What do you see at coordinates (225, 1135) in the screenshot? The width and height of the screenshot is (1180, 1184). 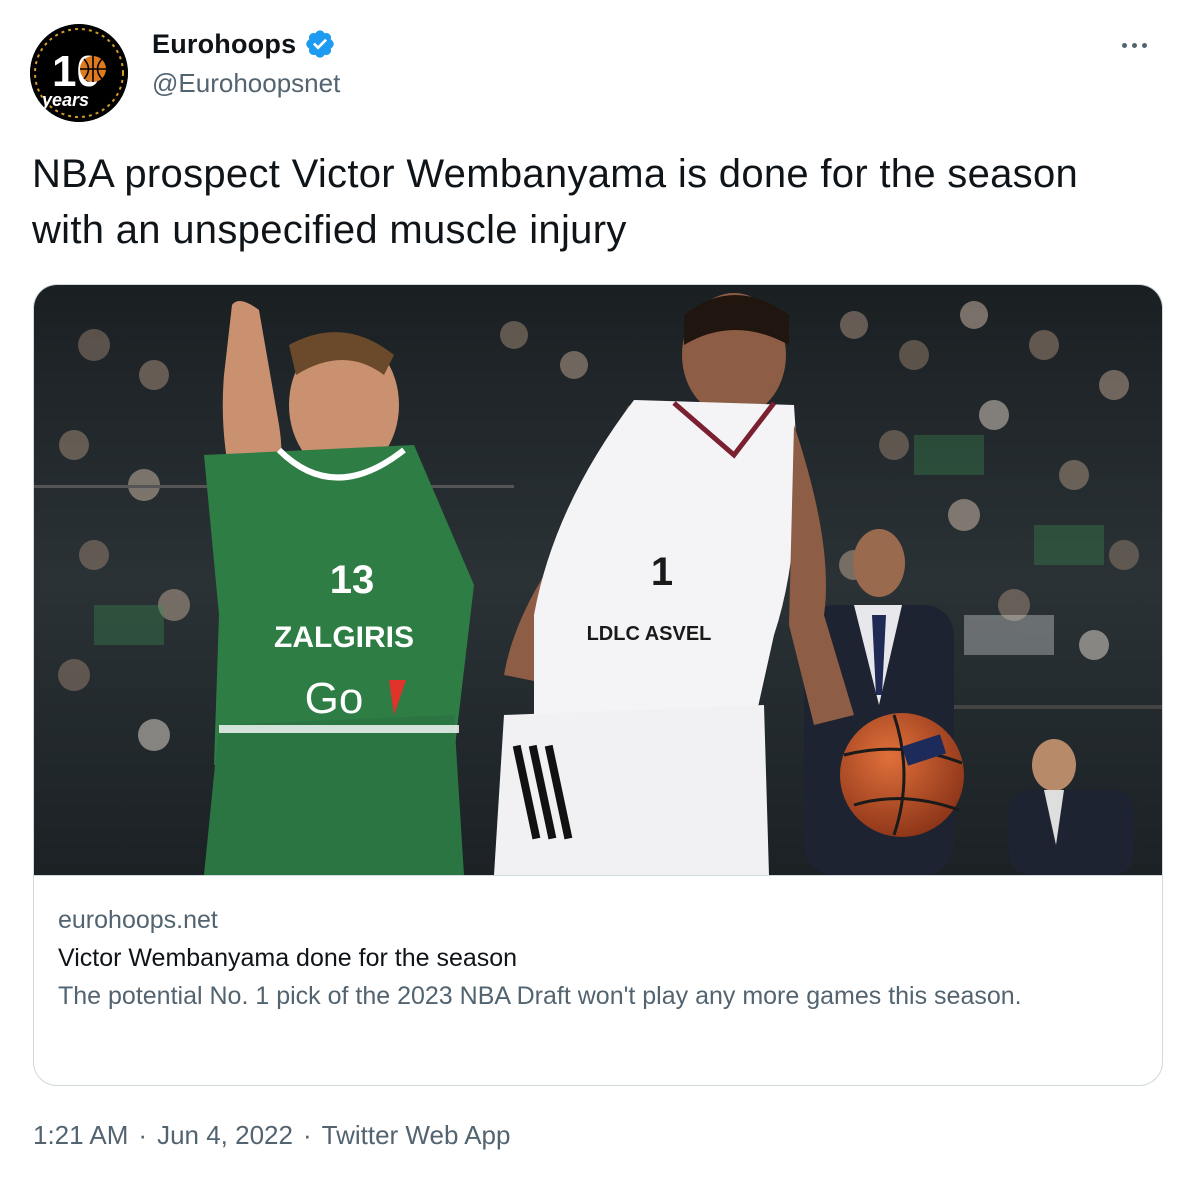 I see `tweet-date: Jun 4, 2022` at bounding box center [225, 1135].